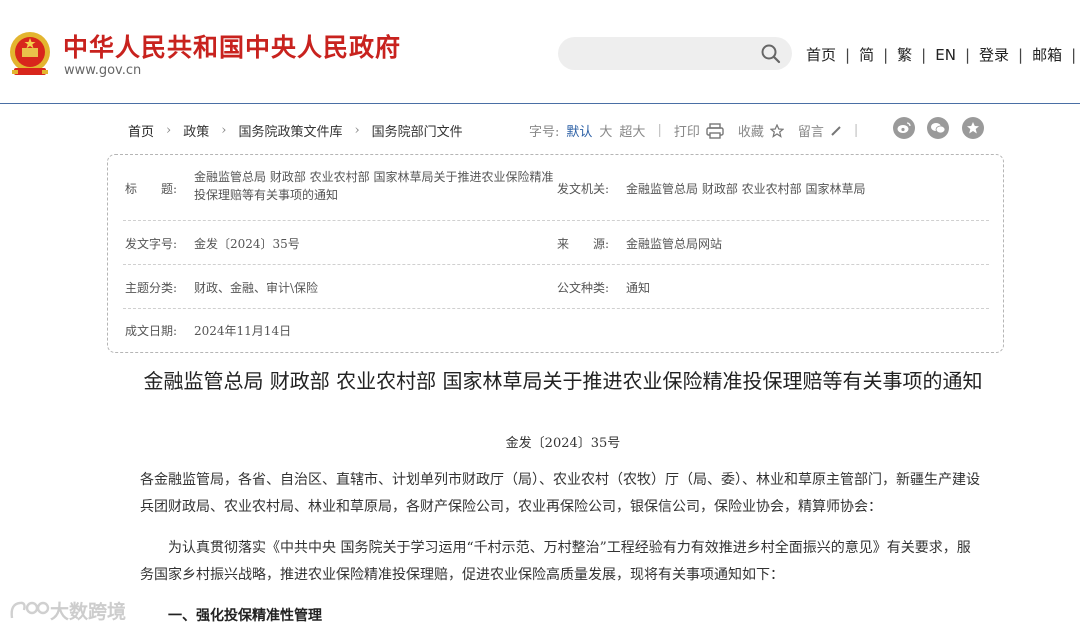 Image resolution: width=1080 pixels, height=634 pixels. What do you see at coordinates (243, 331) in the screenshot?
I see `date-value: 2024年11月14日` at bounding box center [243, 331].